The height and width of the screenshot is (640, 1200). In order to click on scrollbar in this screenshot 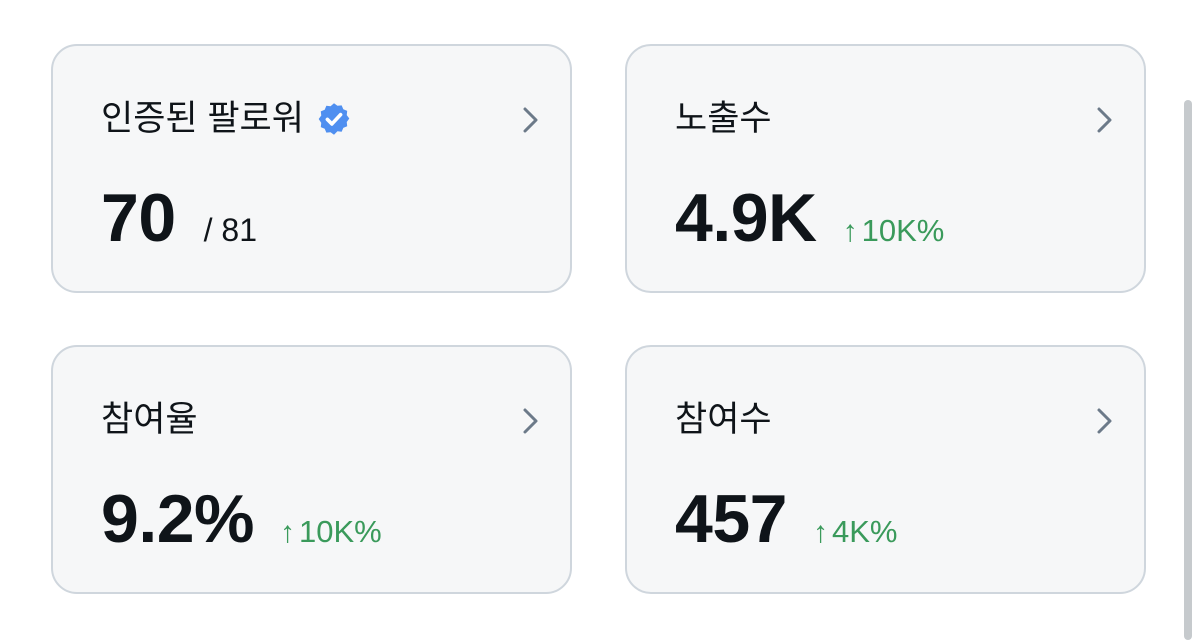, I will do `click(1188, 370)`.